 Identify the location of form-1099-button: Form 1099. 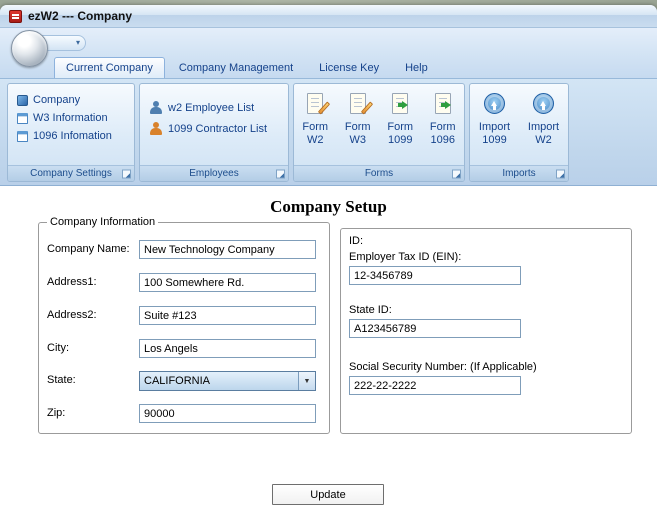
(400, 124).